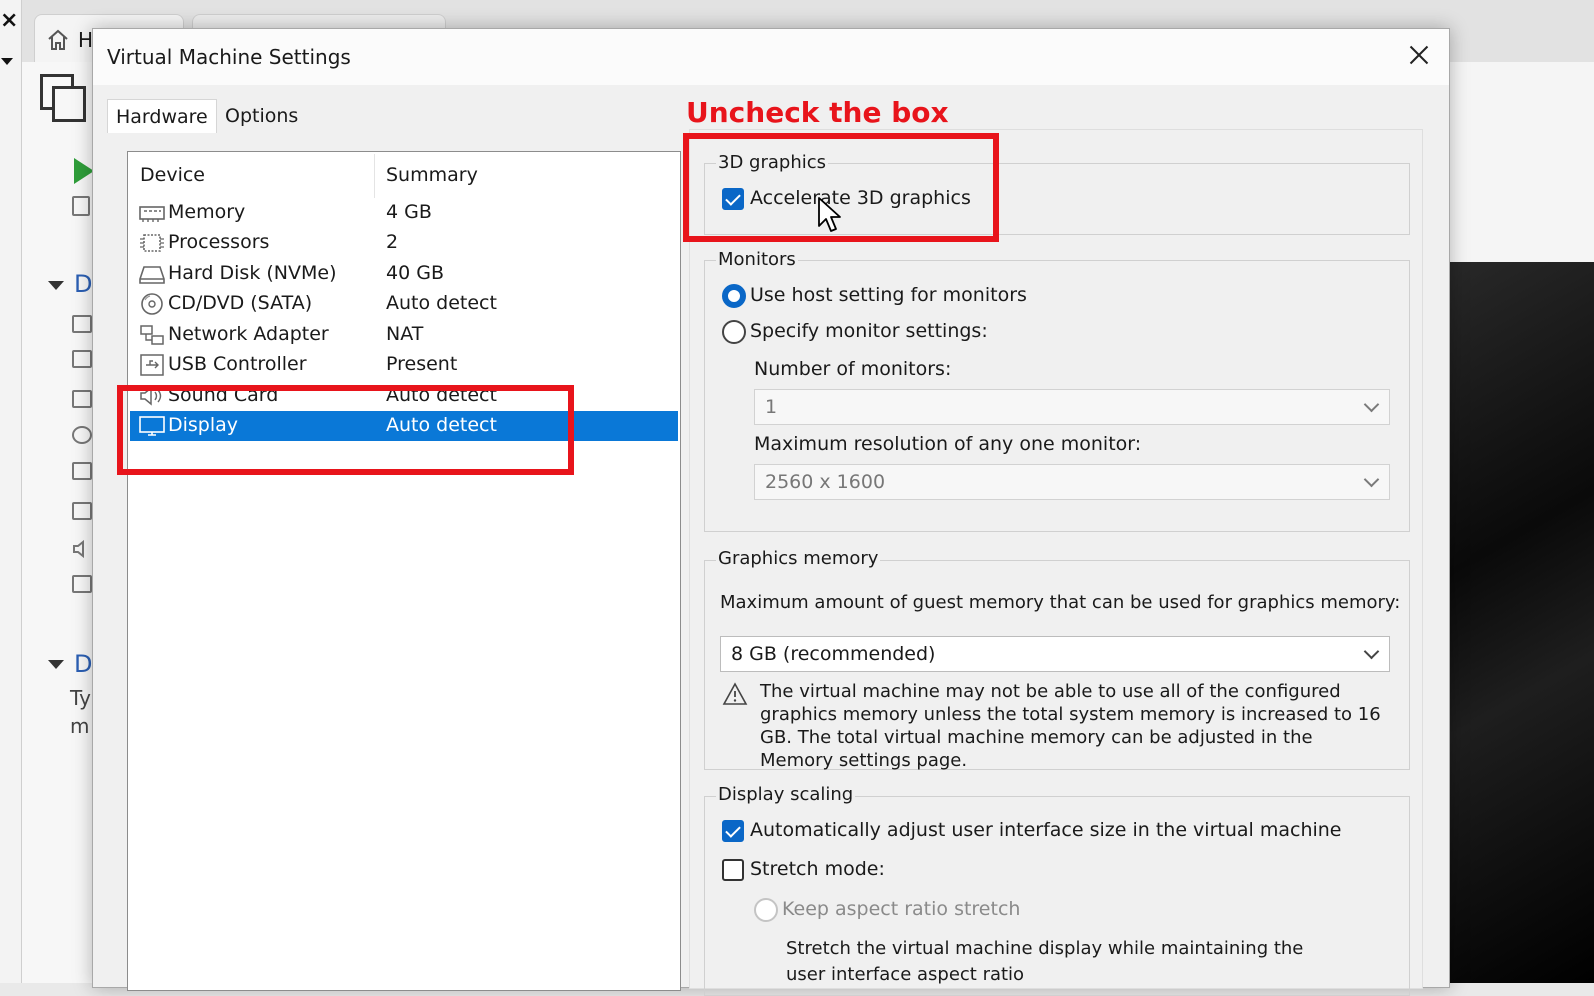  Describe the element at coordinates (252, 273) in the screenshot. I see `device-name: Hard Disk (NVMe)` at that location.